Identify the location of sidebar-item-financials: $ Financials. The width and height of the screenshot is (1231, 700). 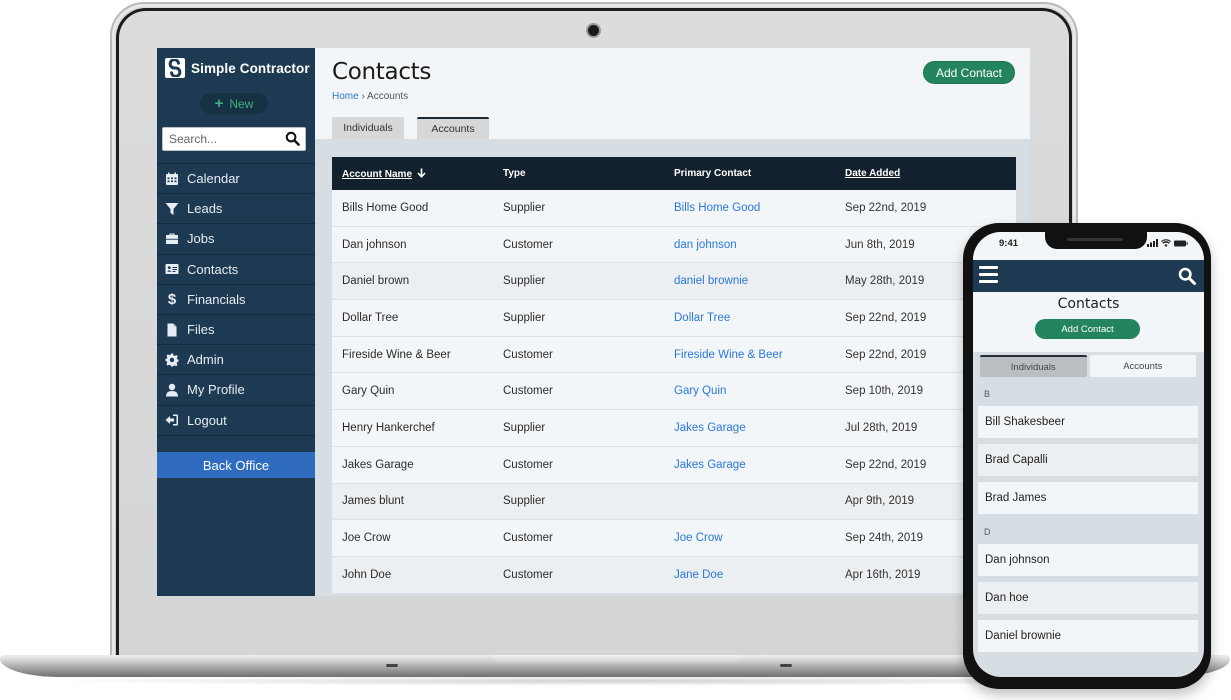
(236, 298).